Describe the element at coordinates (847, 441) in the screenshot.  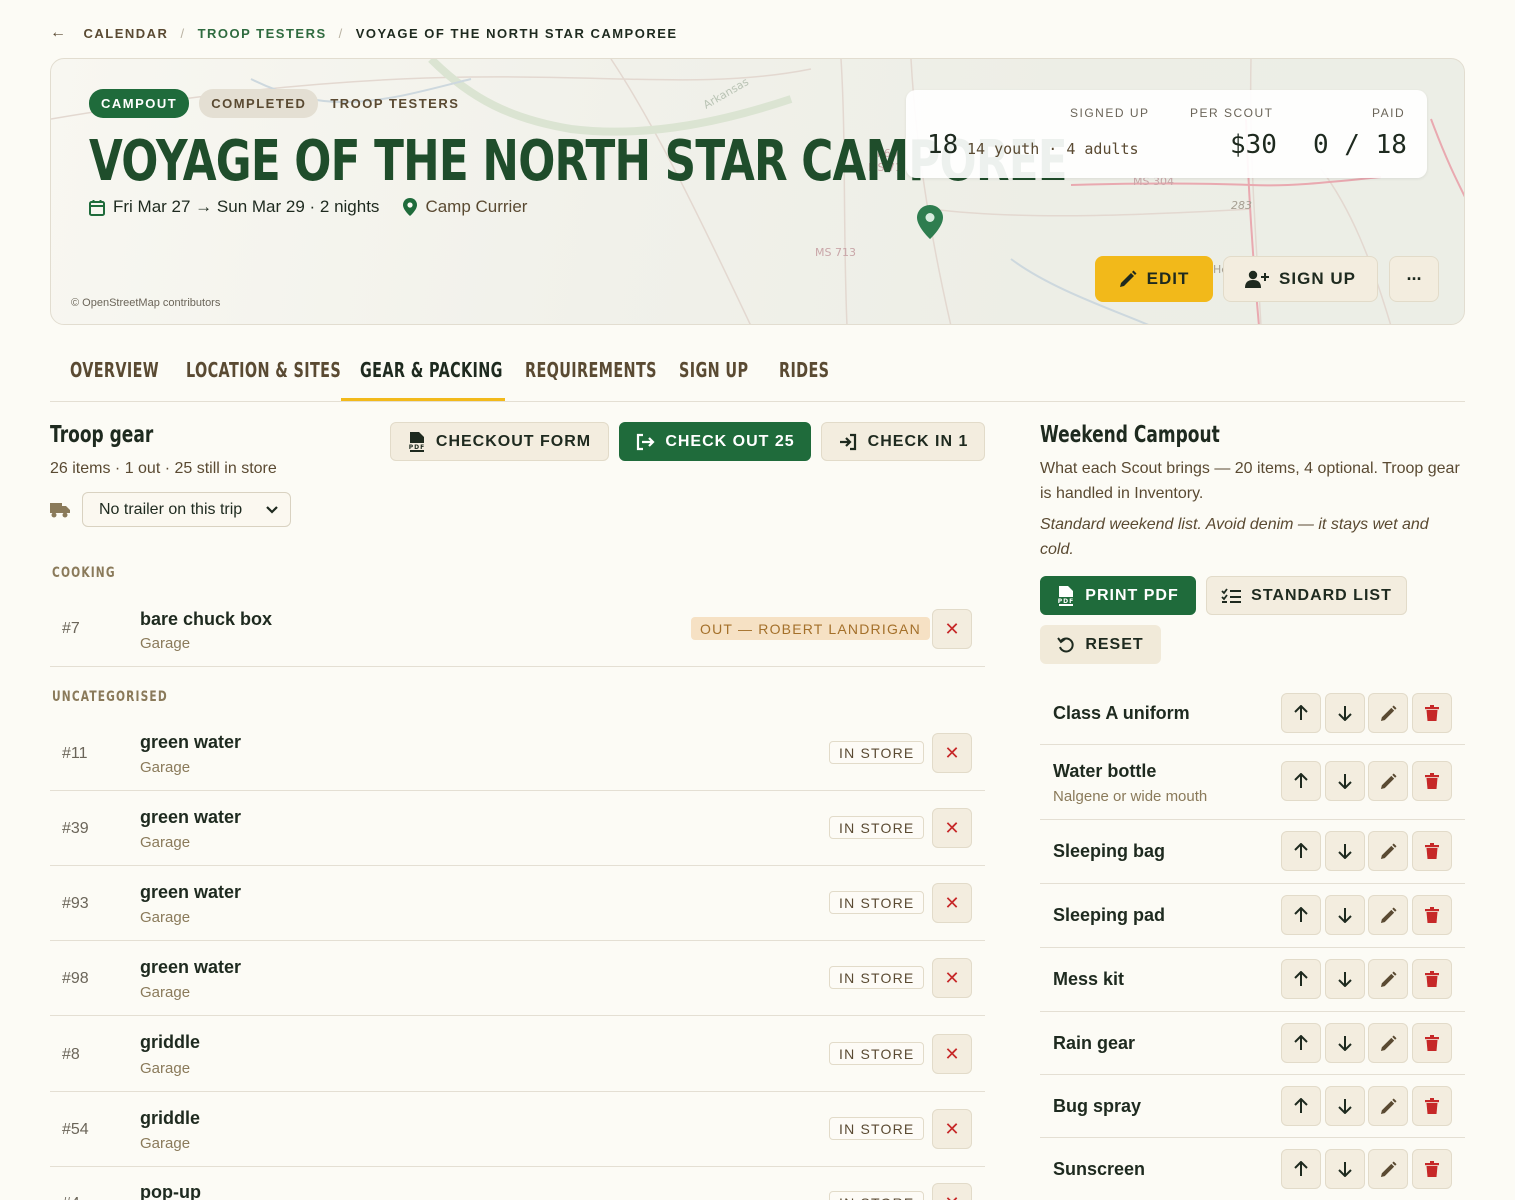
I see `sign-in-icon` at that location.